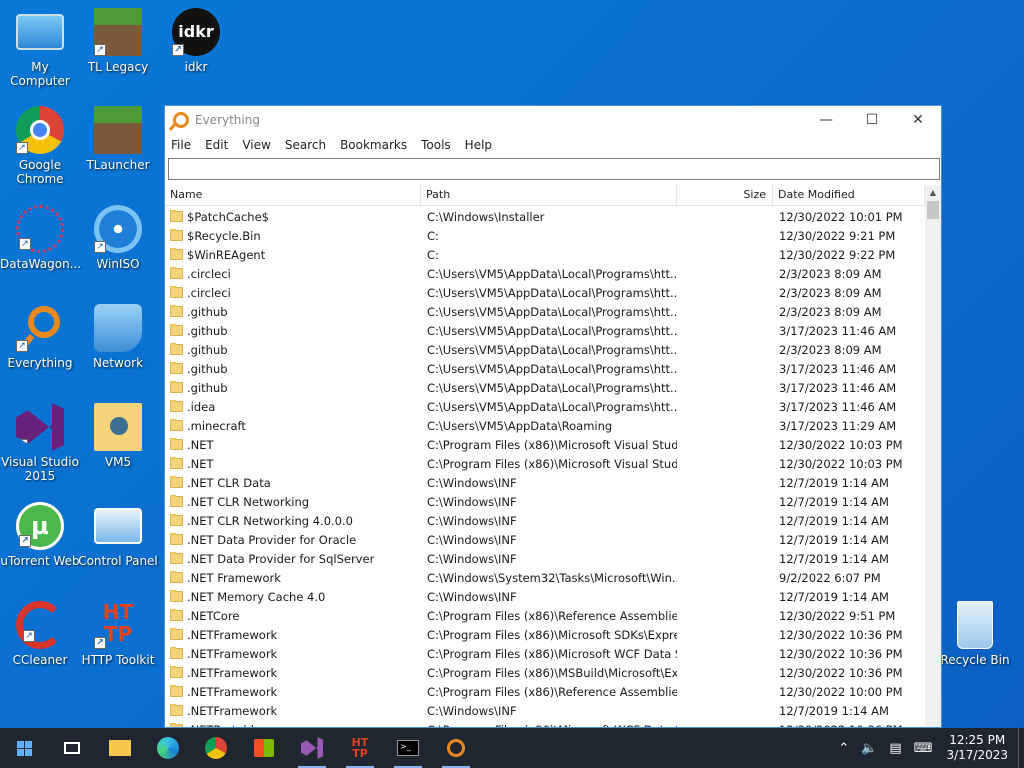  Describe the element at coordinates (312, 748) in the screenshot. I see `taskbar-visual-studio` at that location.